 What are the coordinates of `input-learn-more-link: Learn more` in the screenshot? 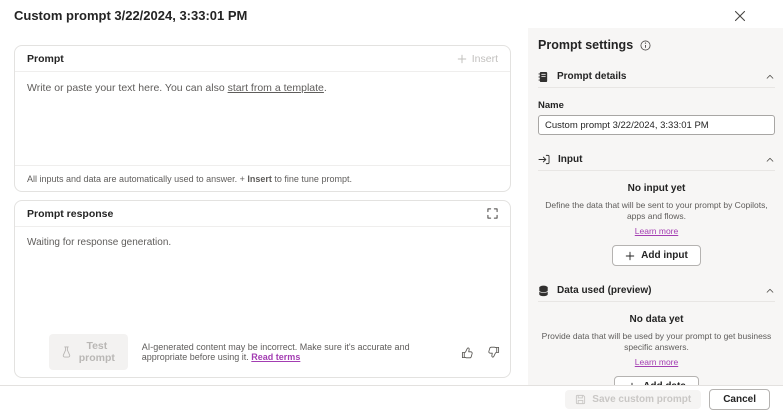 It's located at (656, 231).